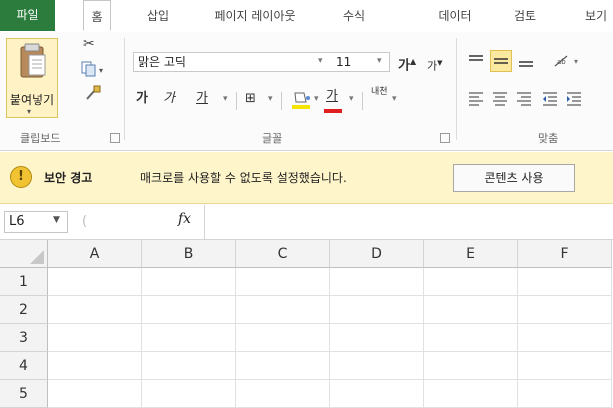  I want to click on align-middle-button, so click(501, 61).